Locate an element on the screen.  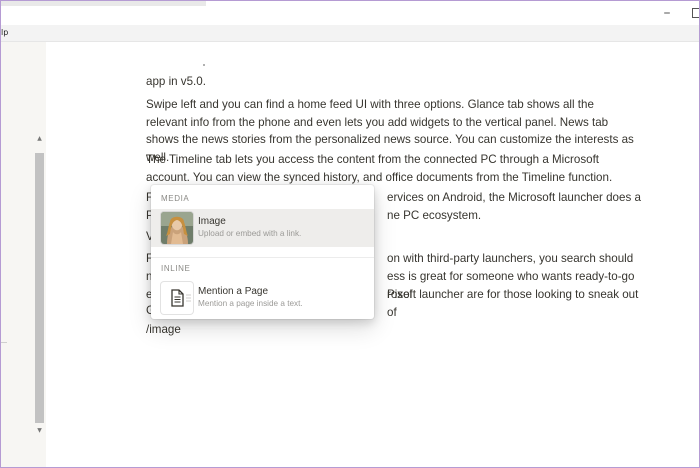
media-section-title: MEDIA is located at coordinates (175, 198).